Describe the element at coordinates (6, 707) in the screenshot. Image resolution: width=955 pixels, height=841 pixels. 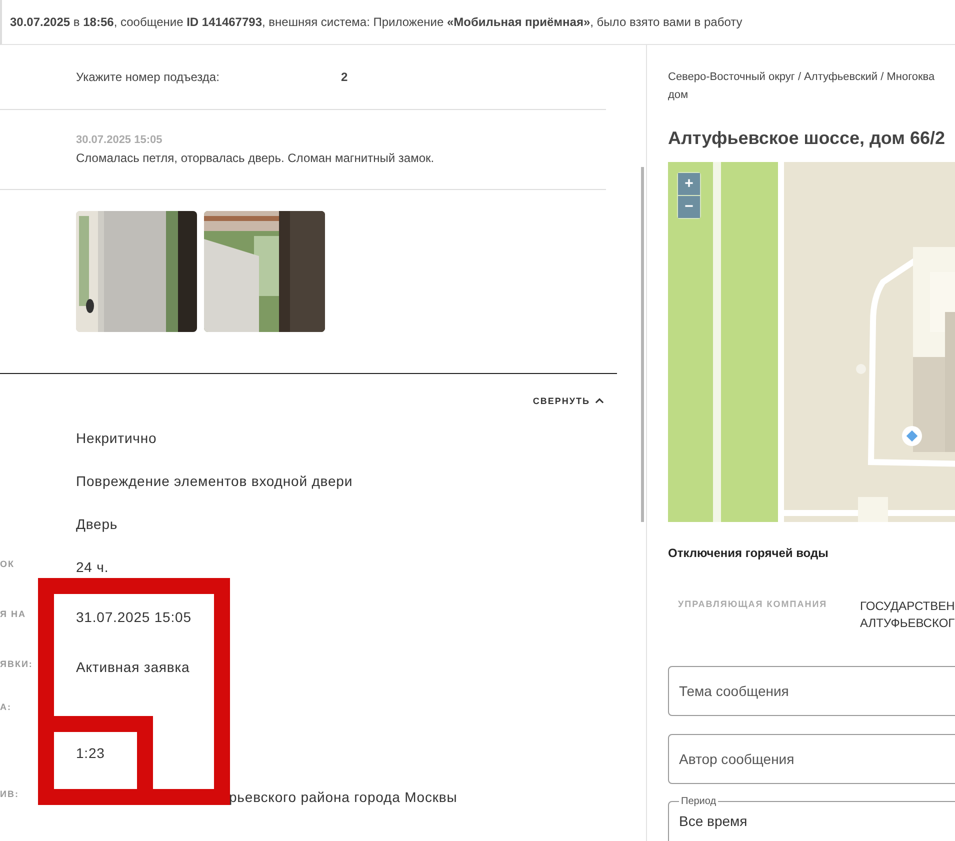
I see `field-label: А:` at that location.